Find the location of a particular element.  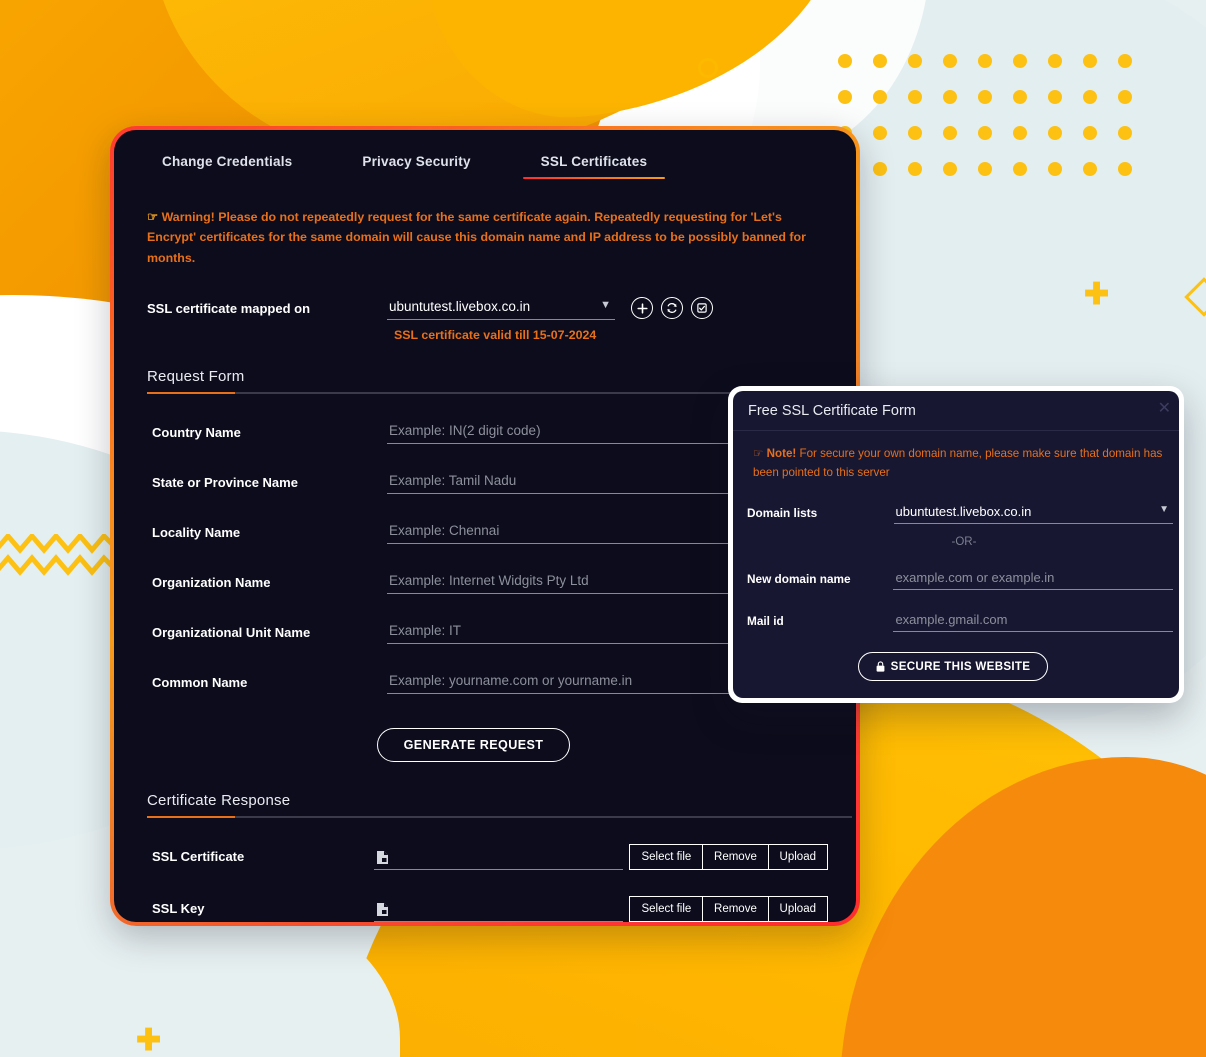

tab-privacy-security: Privacy Security is located at coordinates (416, 163).